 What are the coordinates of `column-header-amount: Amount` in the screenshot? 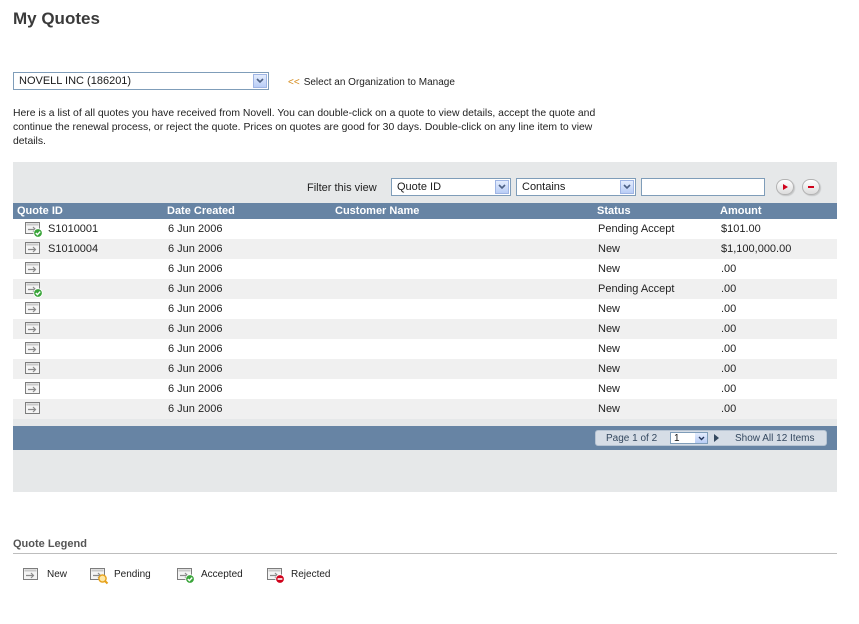 It's located at (741, 211).